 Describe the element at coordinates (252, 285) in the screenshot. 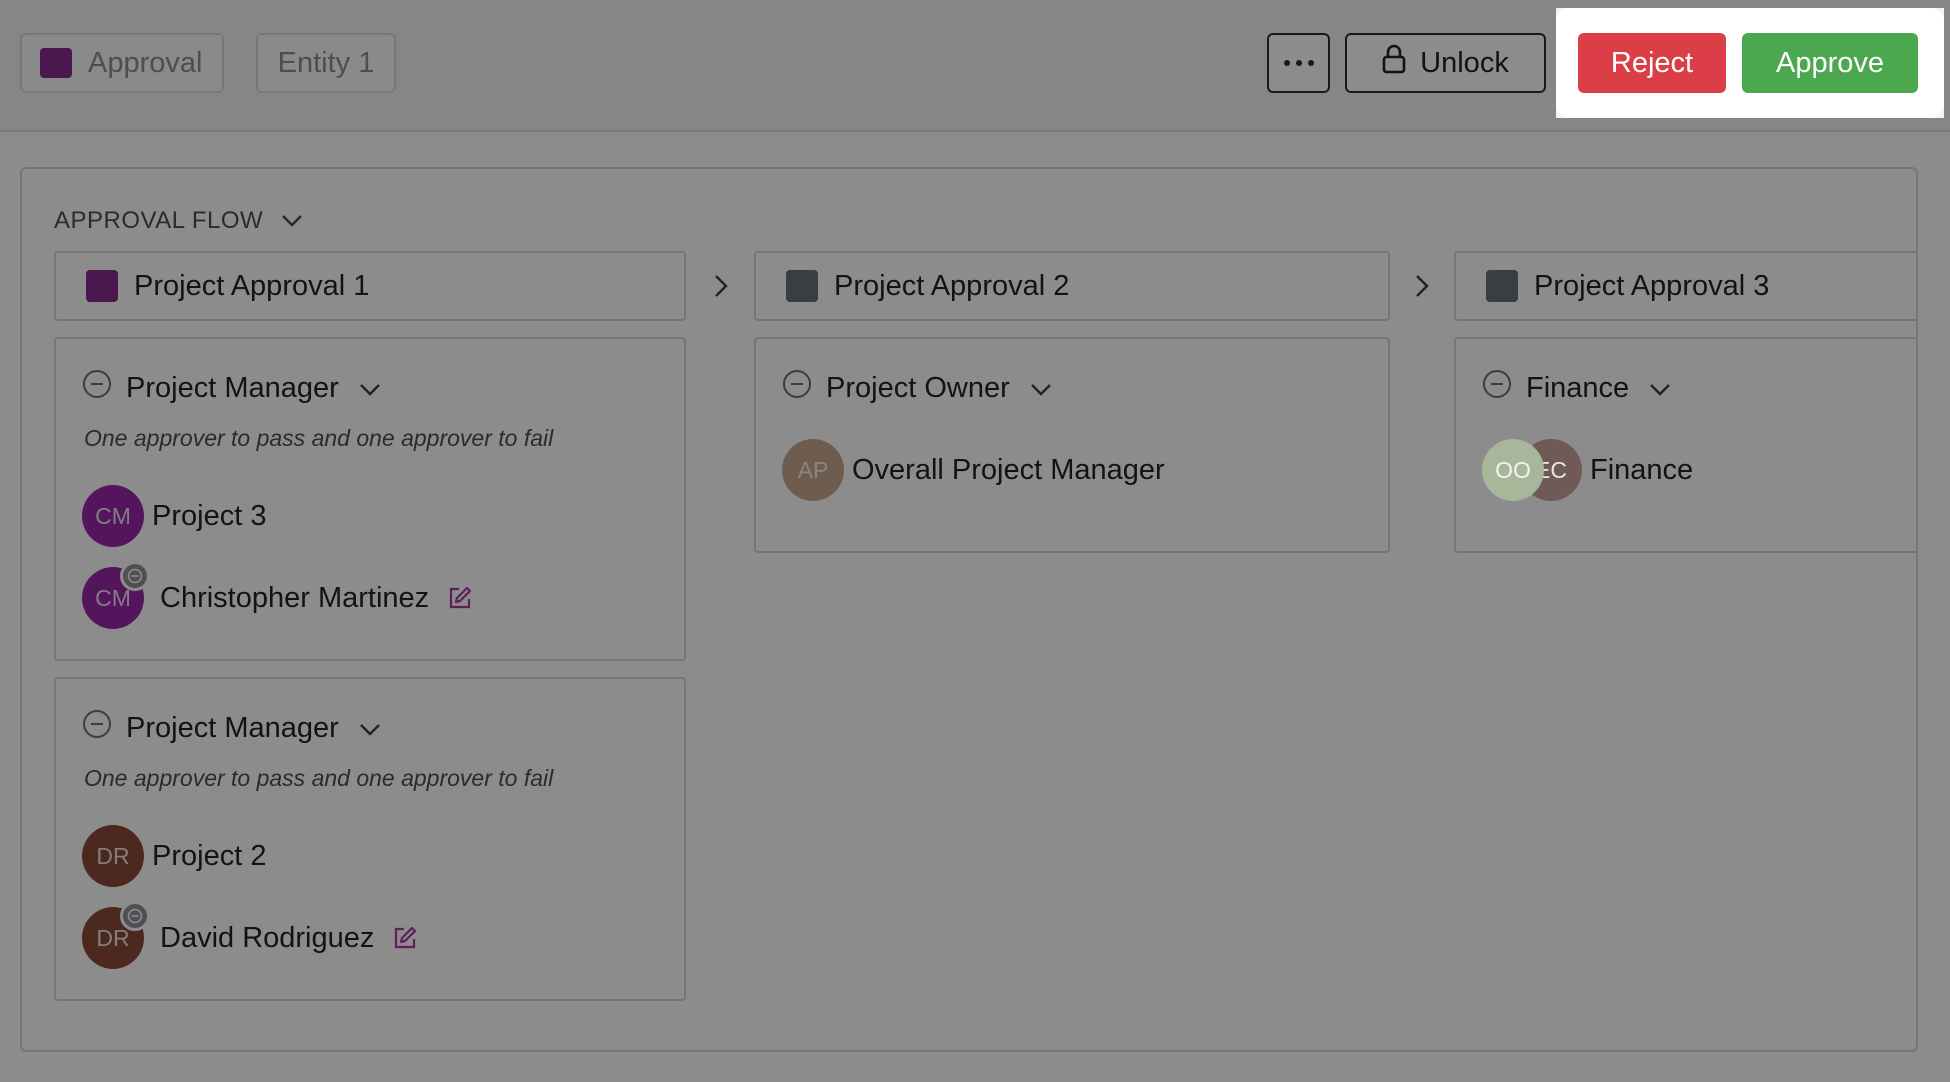

I see `stage-title: Project Approval 1` at that location.